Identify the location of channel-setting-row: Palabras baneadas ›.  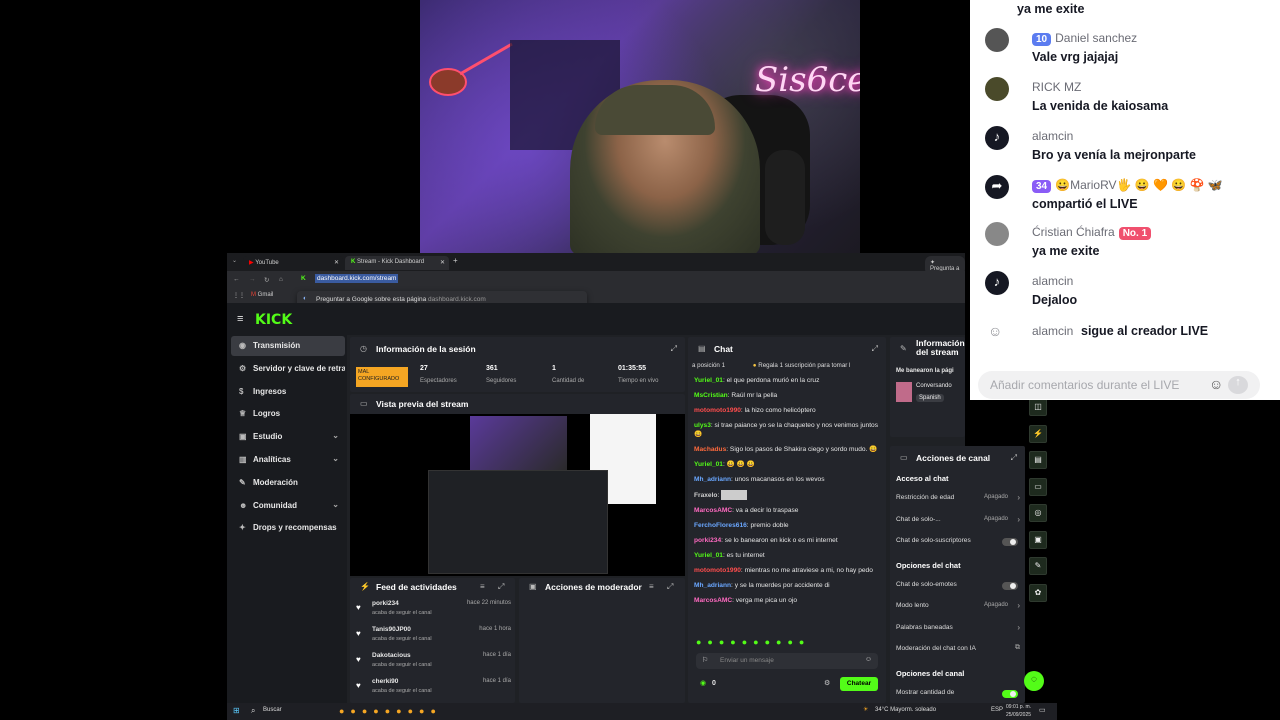
(958, 630).